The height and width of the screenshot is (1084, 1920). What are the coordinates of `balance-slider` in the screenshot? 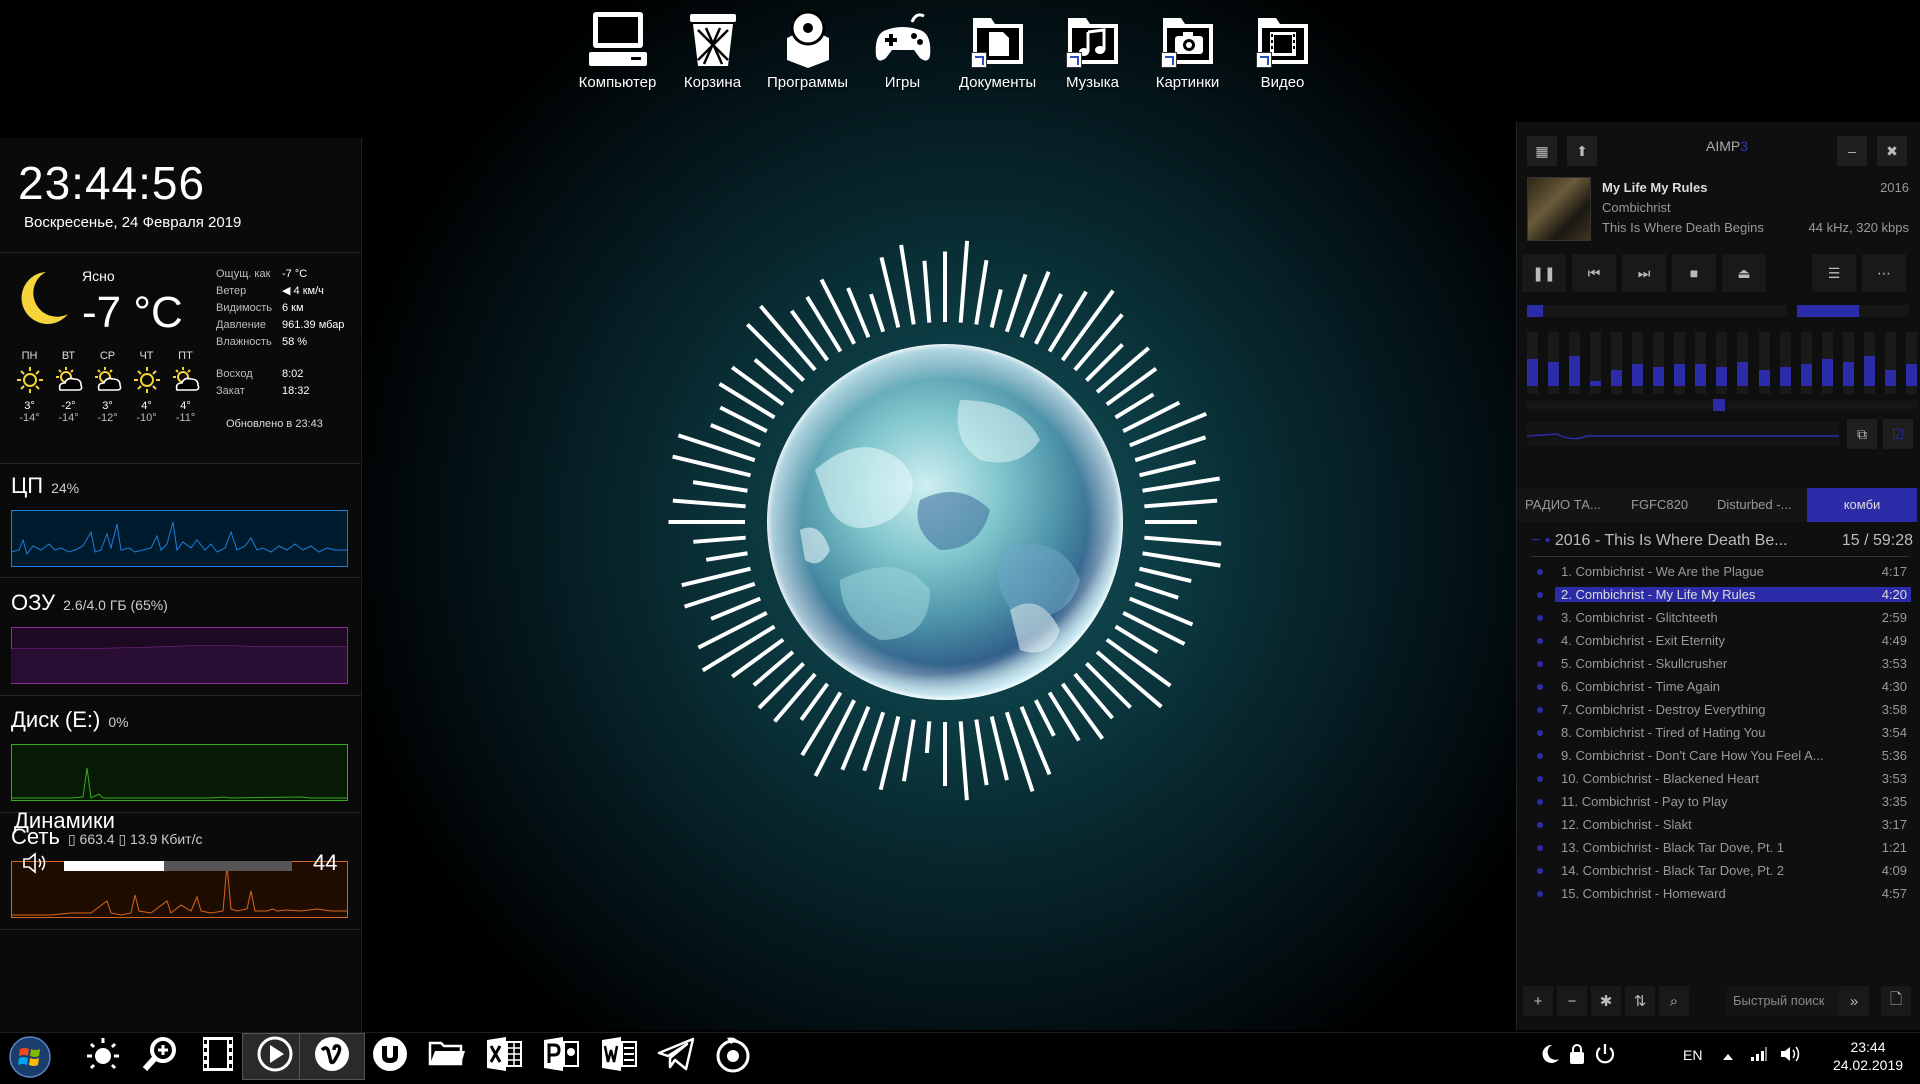 It's located at (1722, 405).